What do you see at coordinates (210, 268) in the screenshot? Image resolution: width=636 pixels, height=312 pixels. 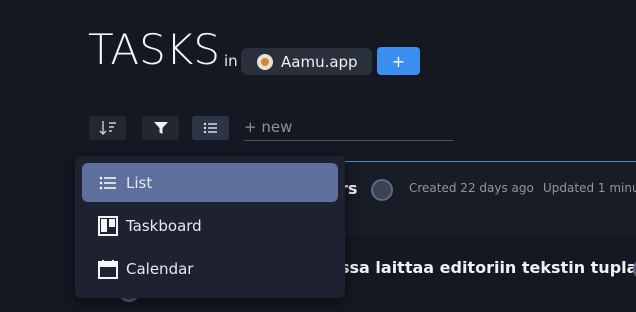 I see `view-option-calendar: Calendar` at bounding box center [210, 268].